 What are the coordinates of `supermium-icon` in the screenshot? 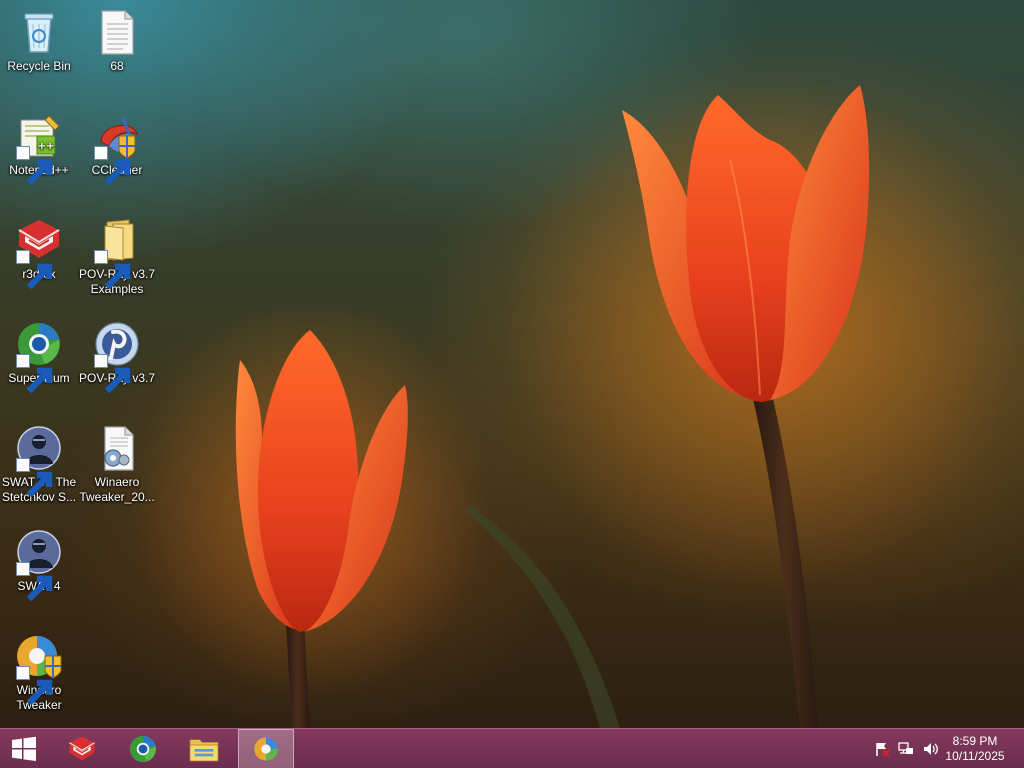 It's located at (143, 749).